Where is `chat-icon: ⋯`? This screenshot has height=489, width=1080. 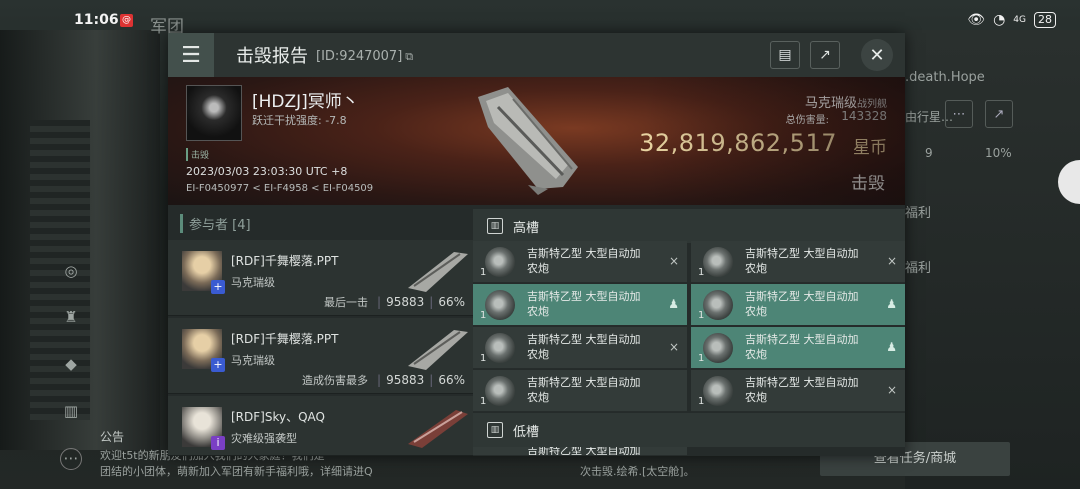
chat-icon: ⋯ is located at coordinates (71, 459).